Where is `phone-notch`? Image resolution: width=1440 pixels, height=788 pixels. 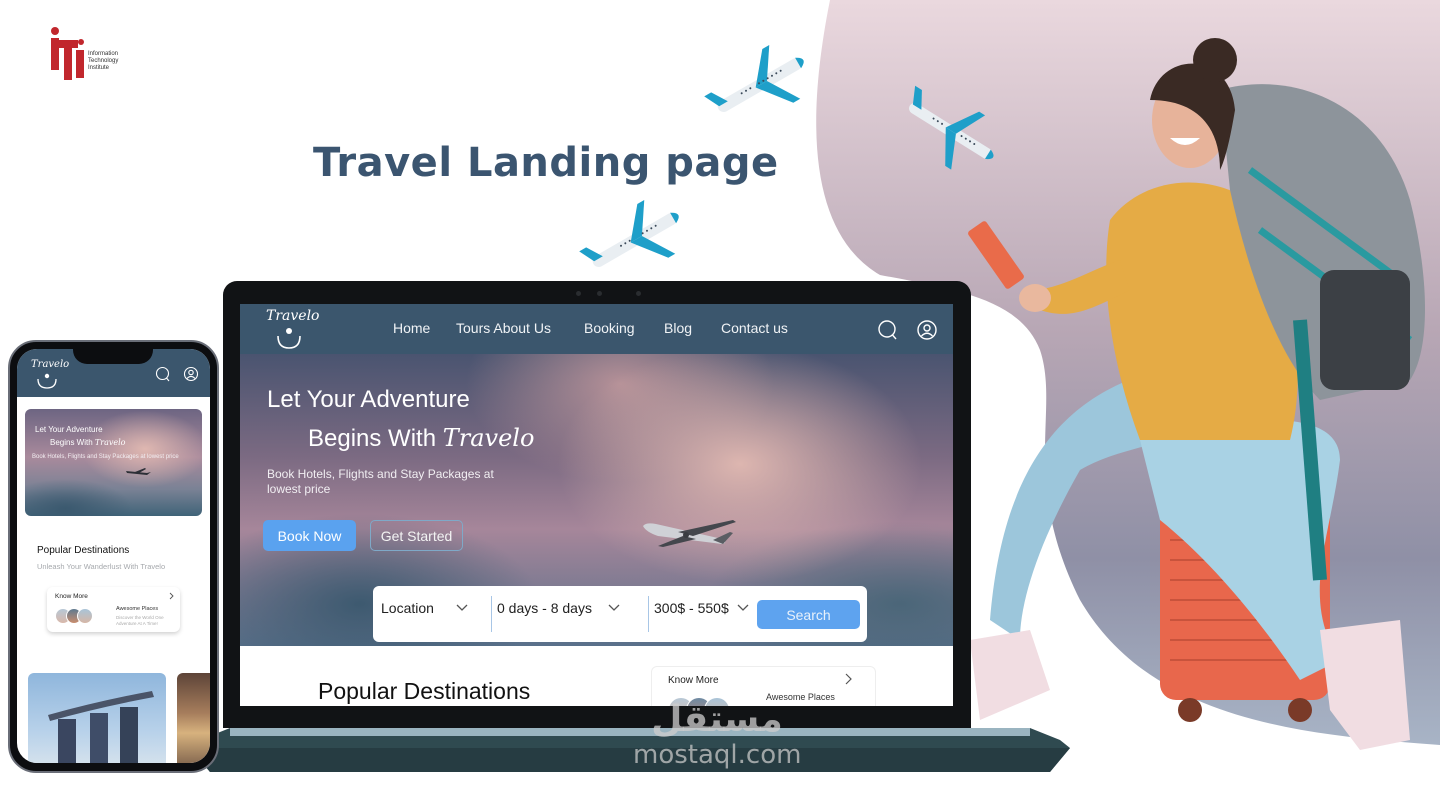 phone-notch is located at coordinates (113, 353).